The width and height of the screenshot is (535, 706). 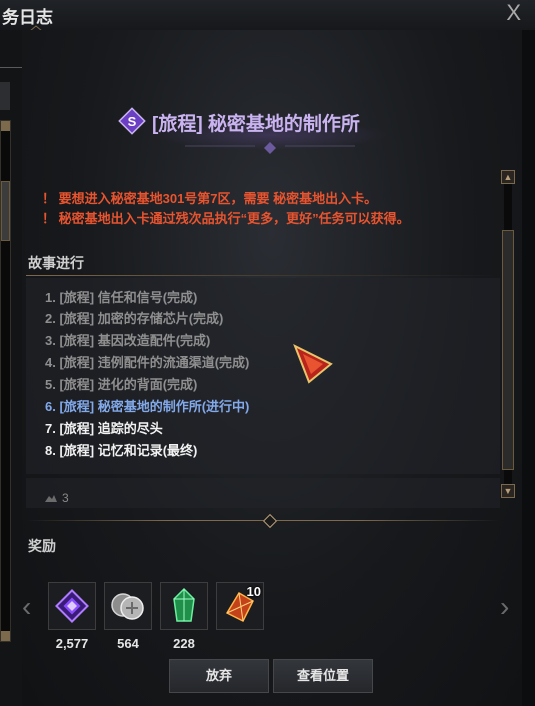 What do you see at coordinates (508, 177) in the screenshot?
I see `scroll-up-button: ▲` at bounding box center [508, 177].